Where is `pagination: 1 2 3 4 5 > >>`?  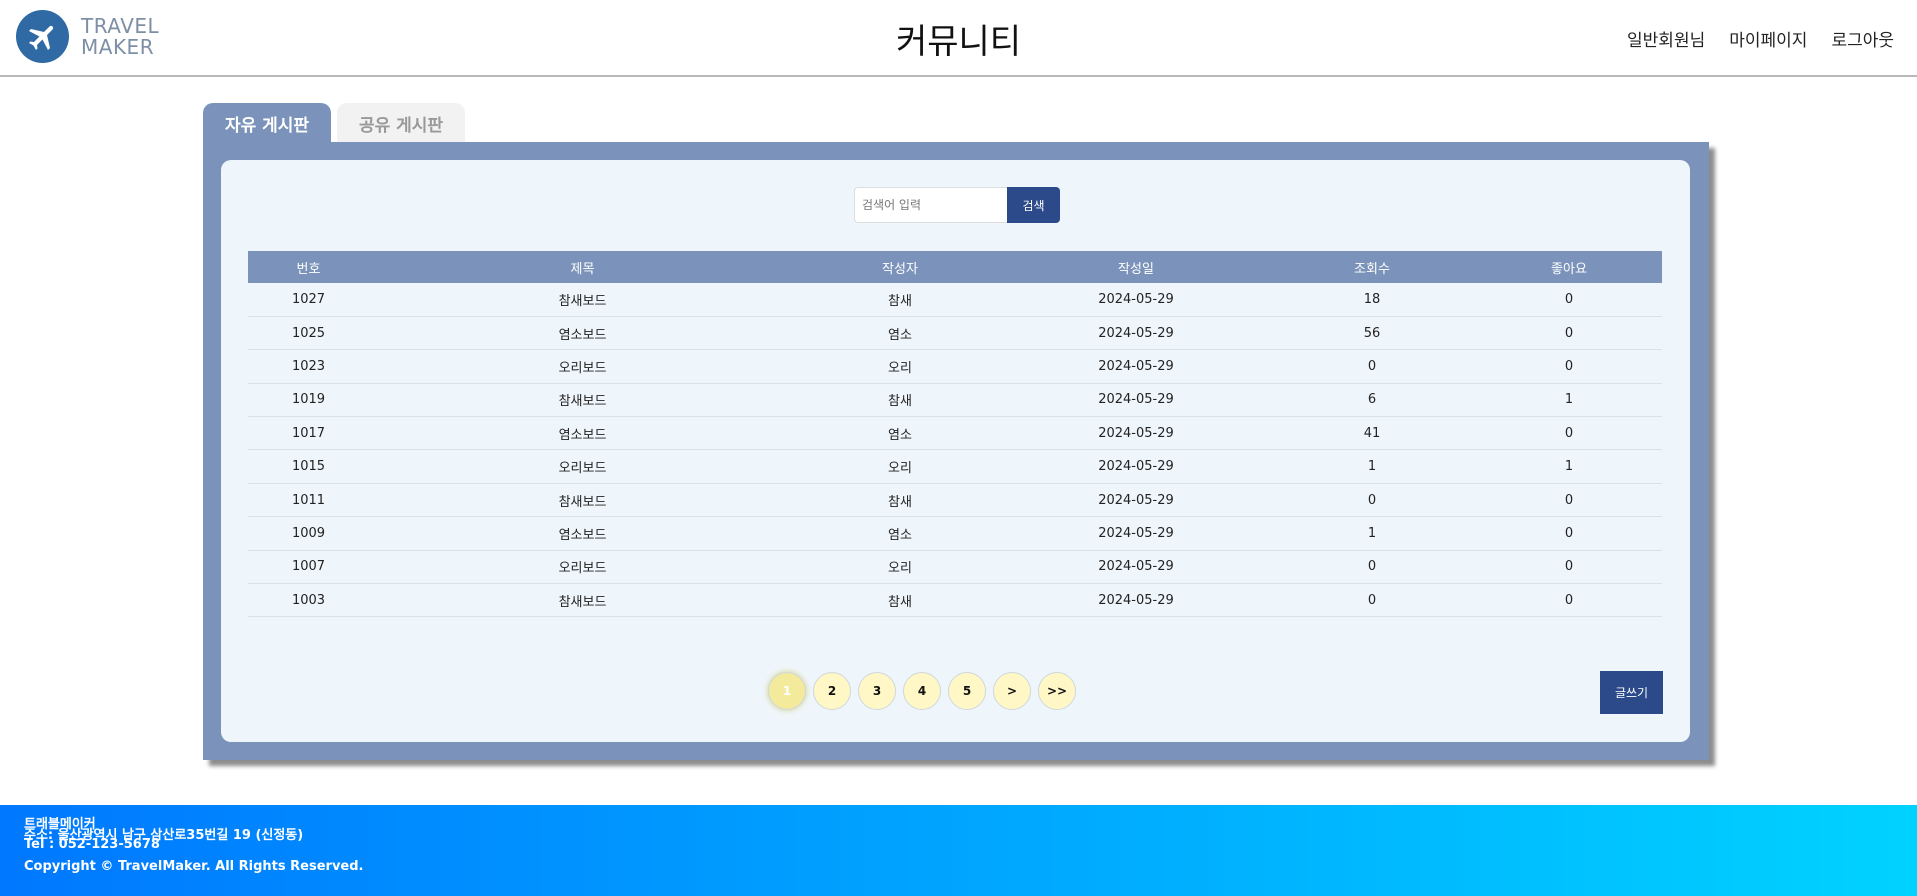
pagination: 1 2 3 4 5 > >> is located at coordinates (922, 691).